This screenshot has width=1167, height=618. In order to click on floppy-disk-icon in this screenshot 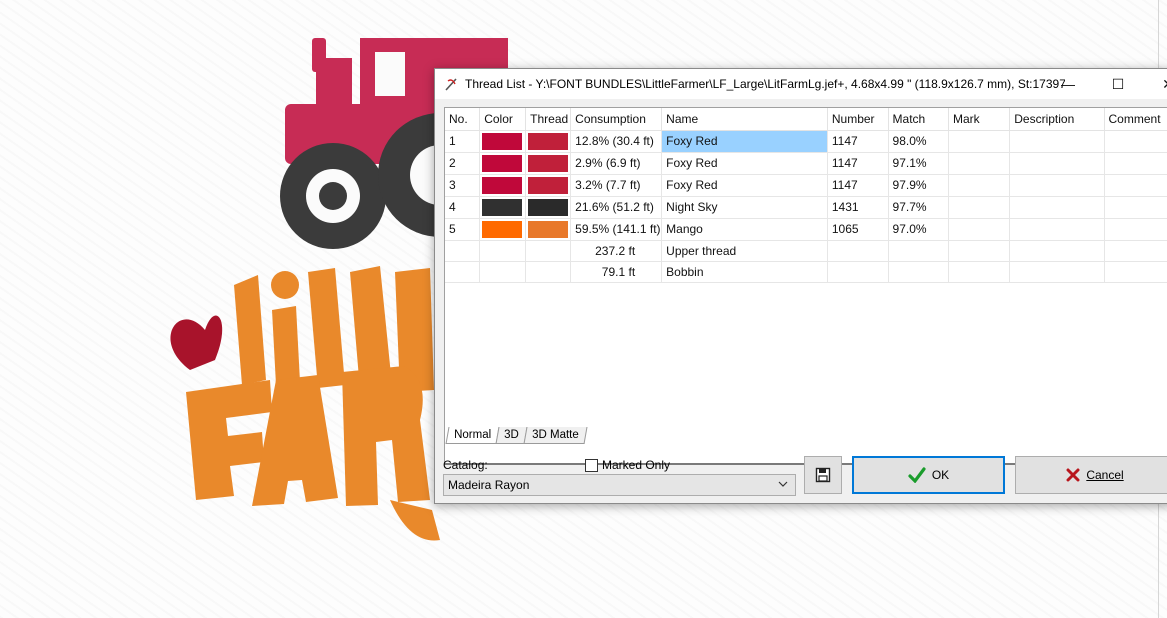, I will do `click(823, 475)`.